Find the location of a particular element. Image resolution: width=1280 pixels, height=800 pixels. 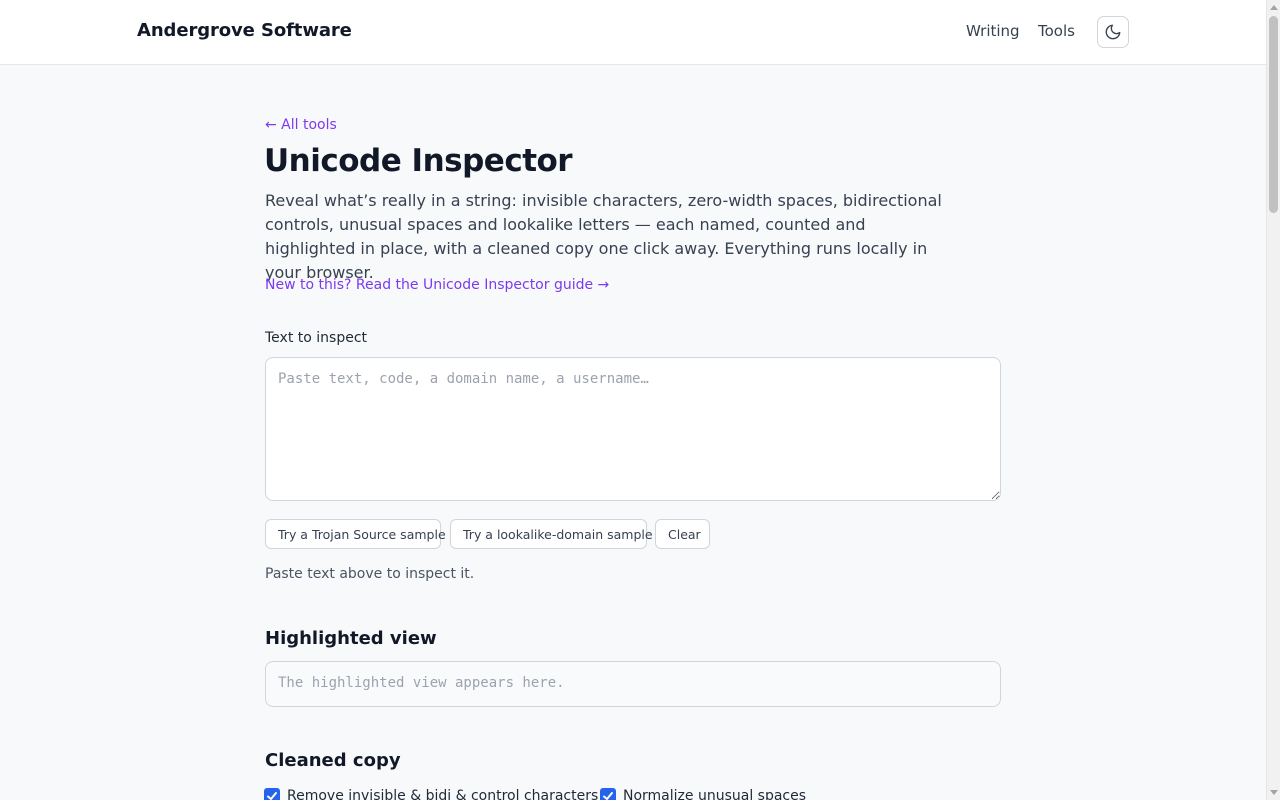

remove-invisible-checkbox is located at coordinates (272, 794).